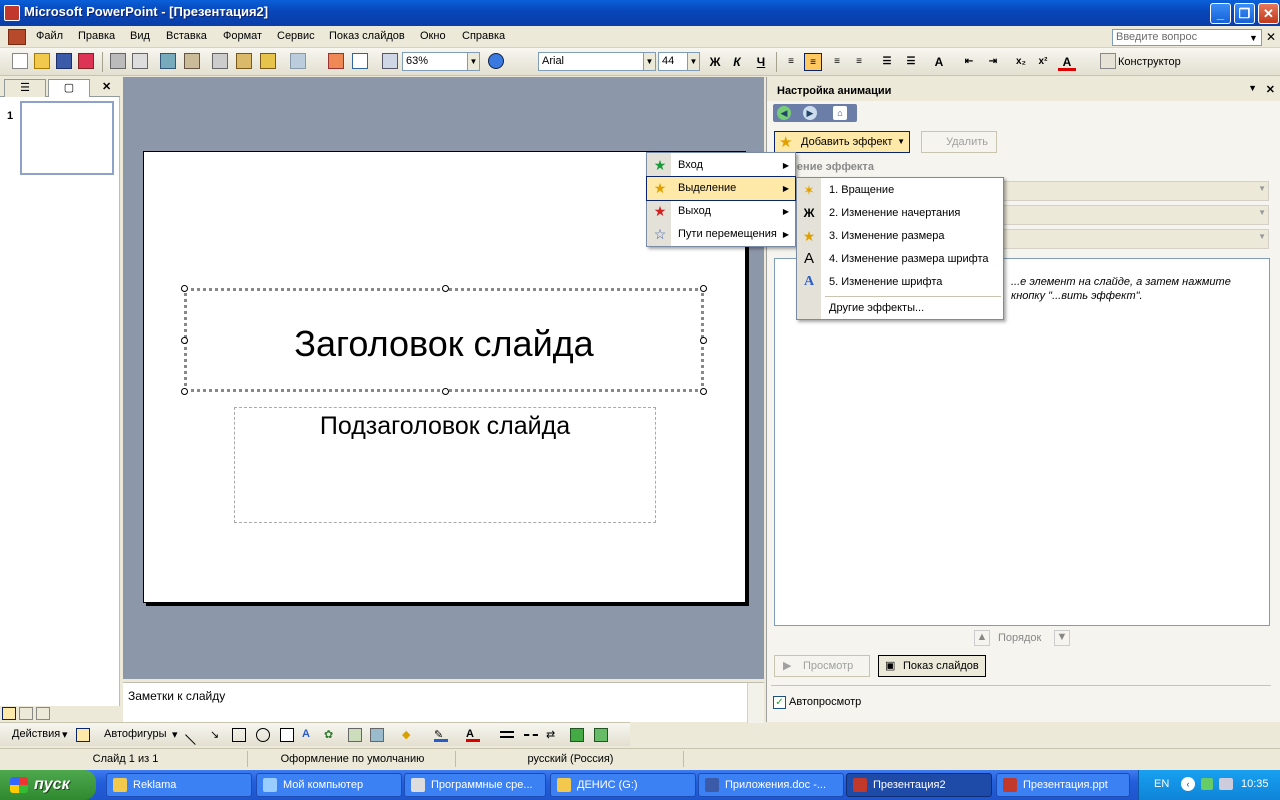 The image size is (1280, 800). What do you see at coordinates (969, 62) in the screenshot?
I see `decrease-indent-icon: ⇤` at bounding box center [969, 62].